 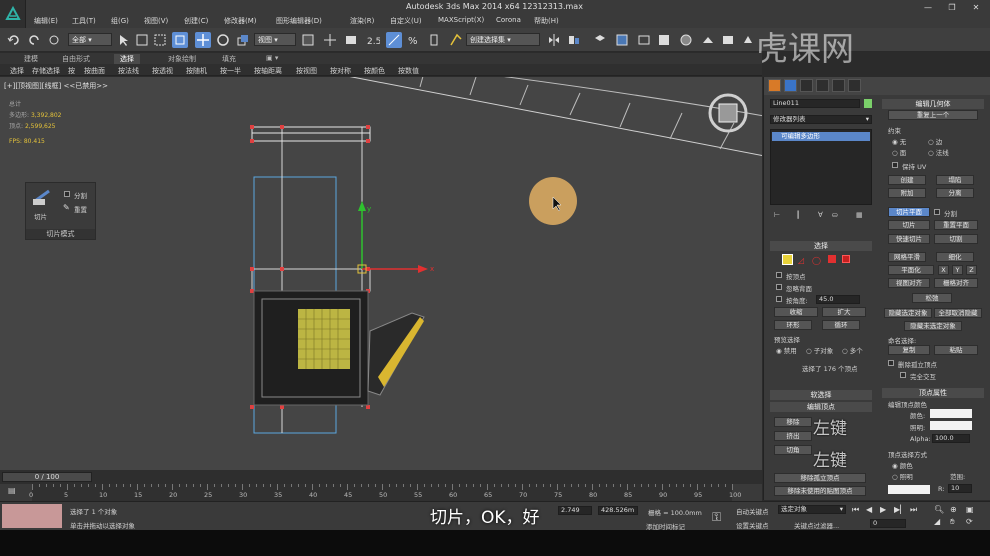 What do you see at coordinates (644, 40) in the screenshot?
I see `ribbon-toggle-icon` at bounding box center [644, 40].